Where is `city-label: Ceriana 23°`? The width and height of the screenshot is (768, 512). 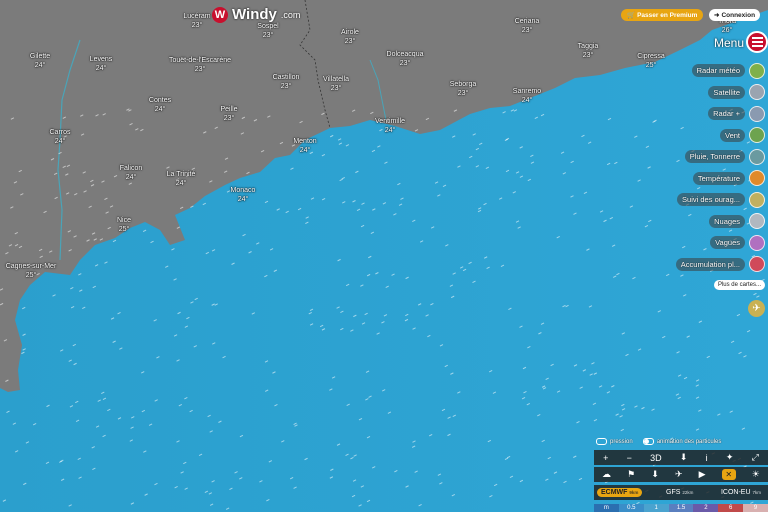
city-label: Ceriana 23° is located at coordinates (527, 26).